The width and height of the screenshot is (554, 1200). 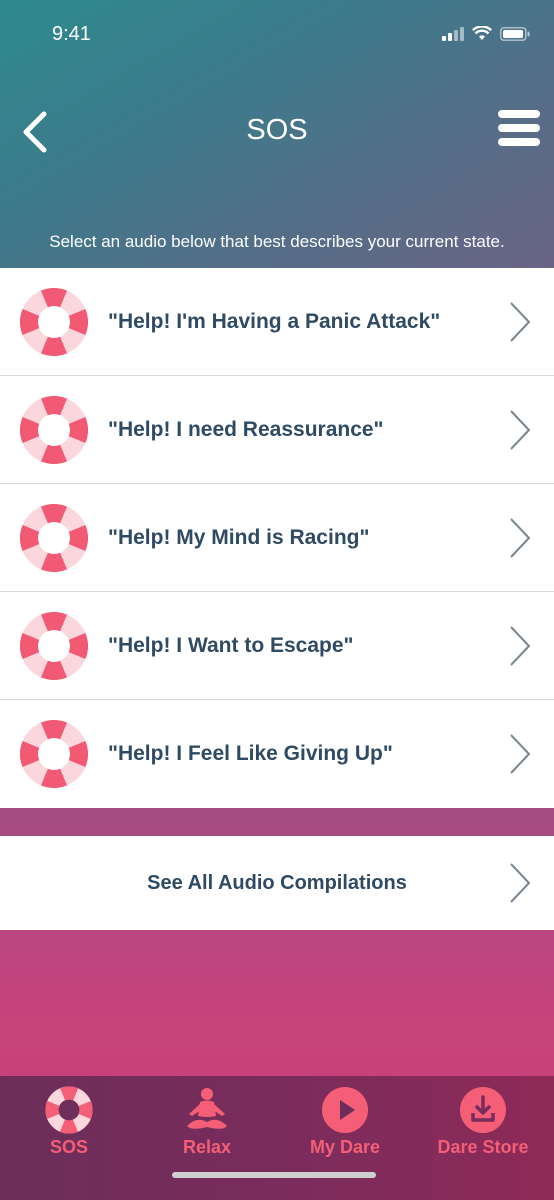 I want to click on see-all-audio-compilations-button: See All Audio Compilations, so click(x=277, y=883).